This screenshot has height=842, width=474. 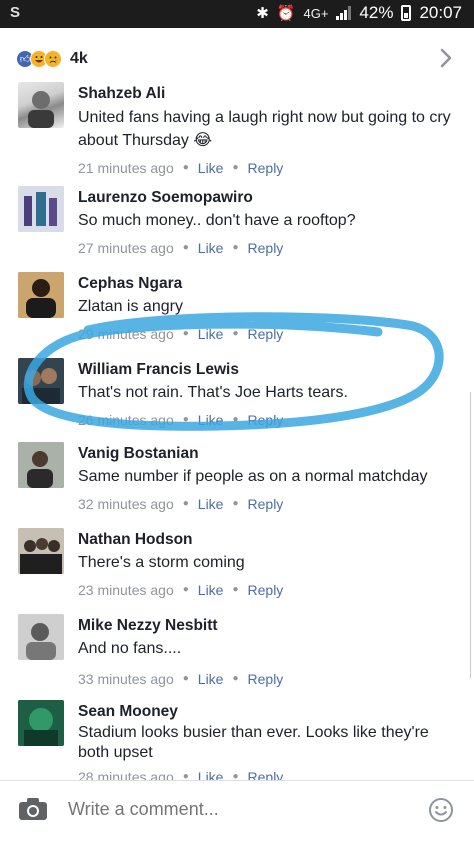 I want to click on comment-text: That's not rain. That's Joe Harts tears., so click(x=213, y=392).